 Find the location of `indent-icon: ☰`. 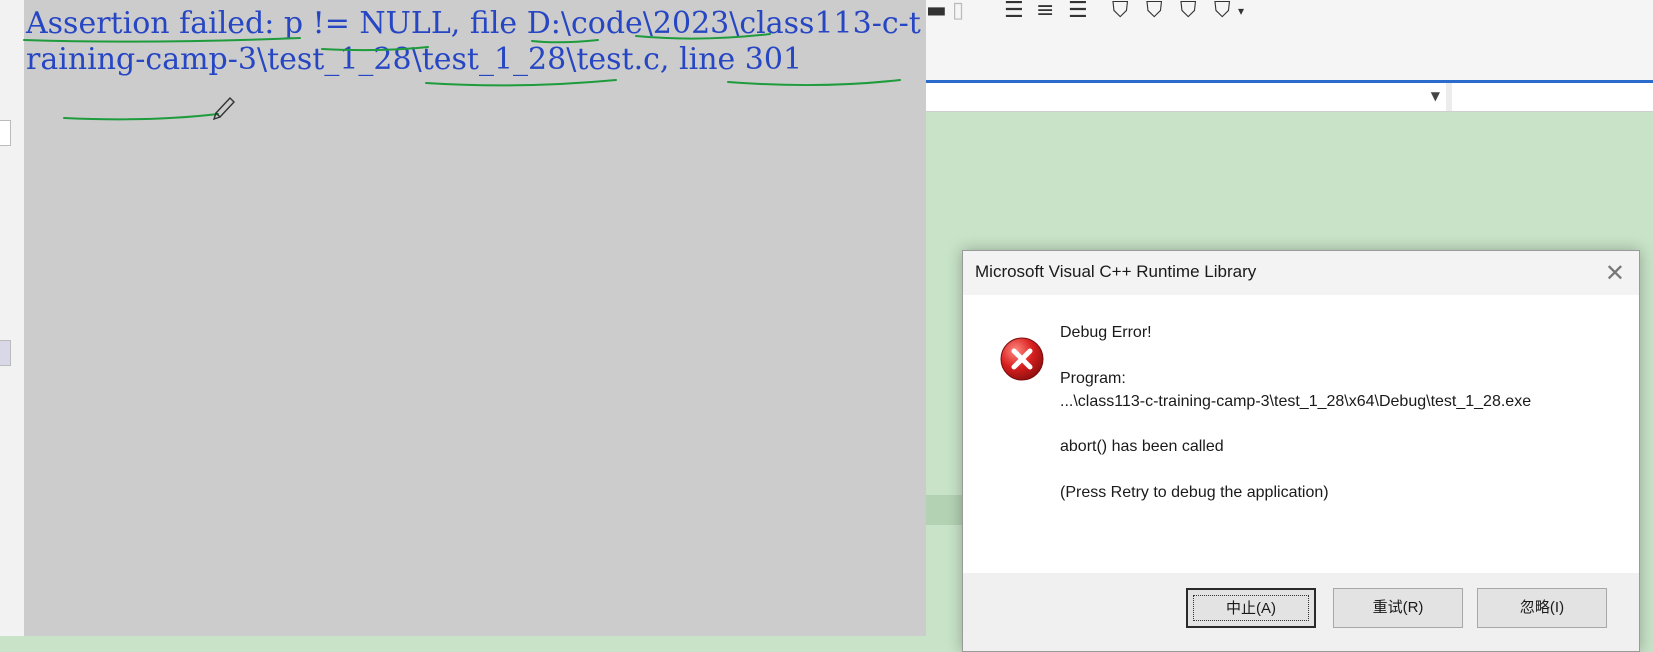

indent-icon: ☰ is located at coordinates (1078, 11).